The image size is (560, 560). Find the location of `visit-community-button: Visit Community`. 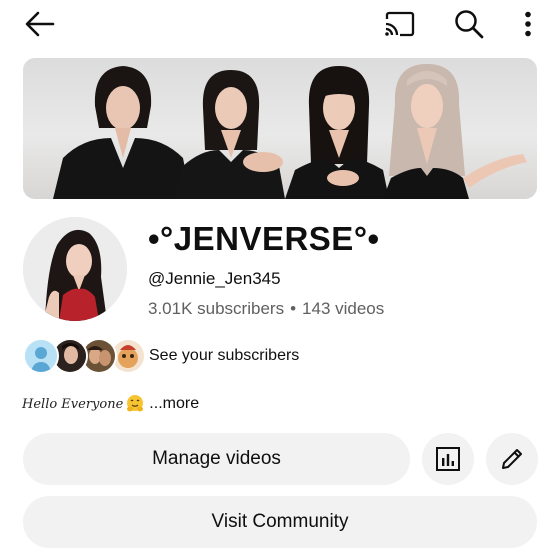

visit-community-button: Visit Community is located at coordinates (280, 522).